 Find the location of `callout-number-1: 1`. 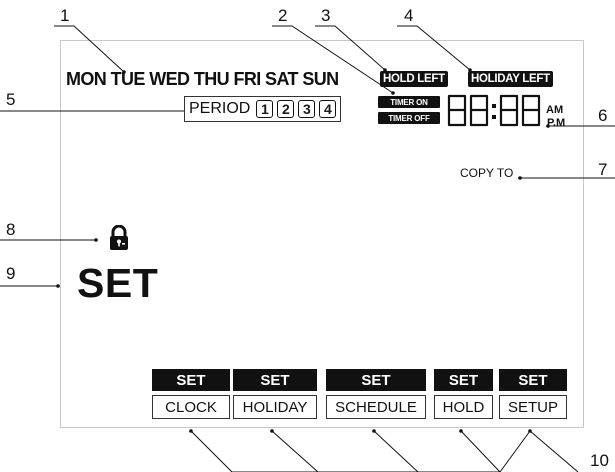

callout-number-1: 1 is located at coordinates (65, 15).